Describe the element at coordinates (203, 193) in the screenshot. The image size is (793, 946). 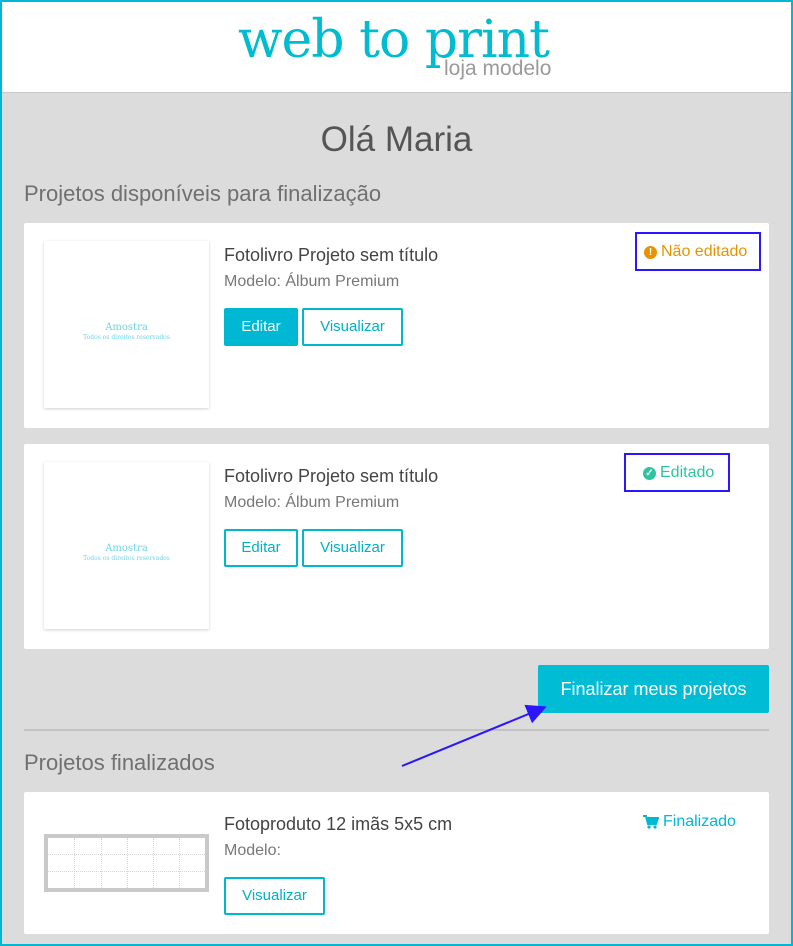
I see `available-section-title: Projetos disponíveis para finalização` at that location.